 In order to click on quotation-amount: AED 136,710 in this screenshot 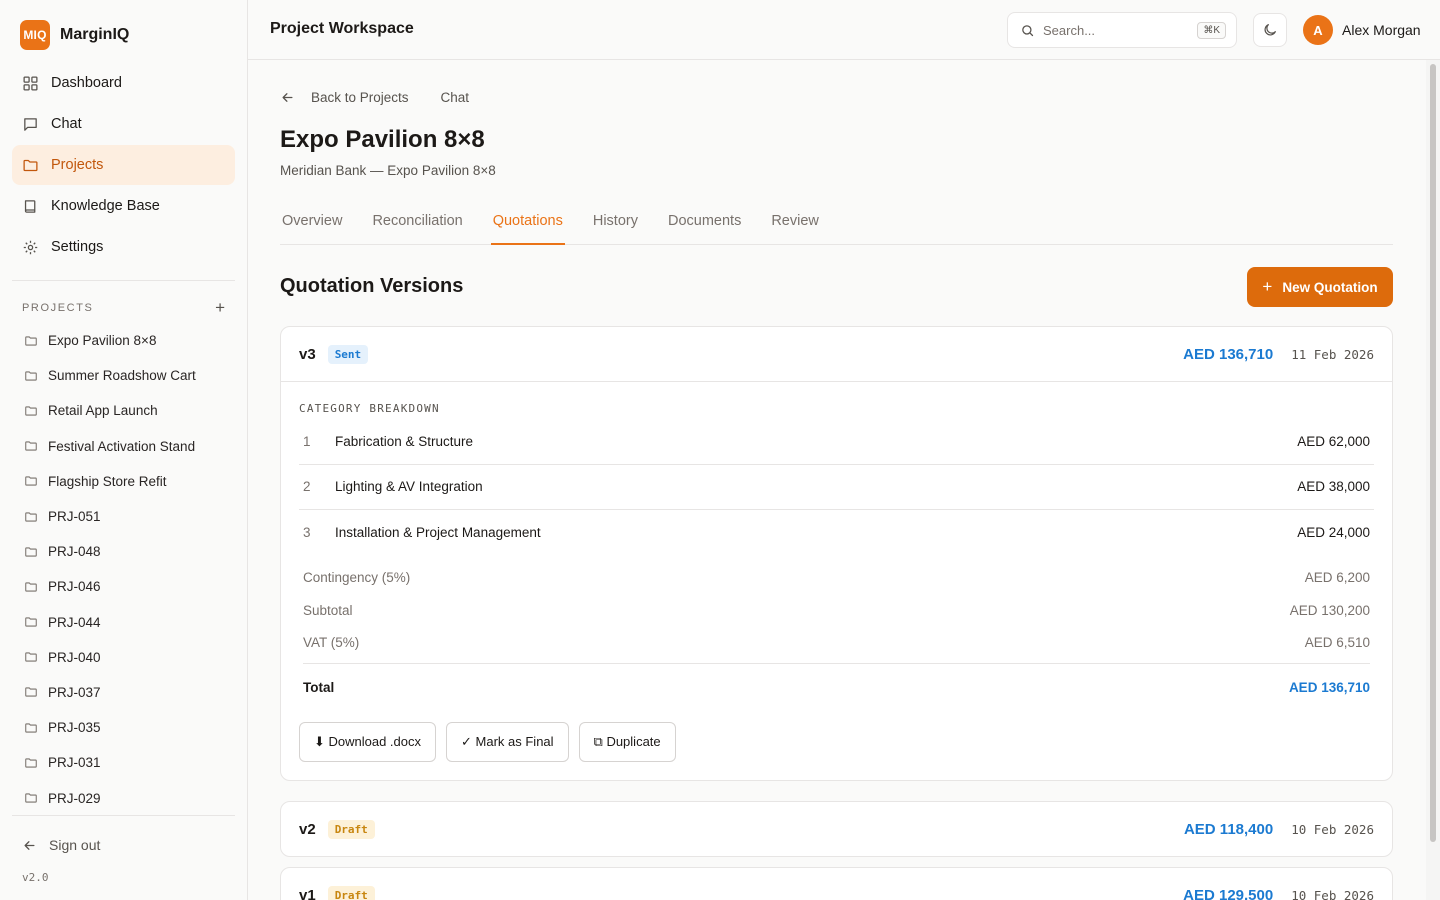, I will do `click(1228, 354)`.